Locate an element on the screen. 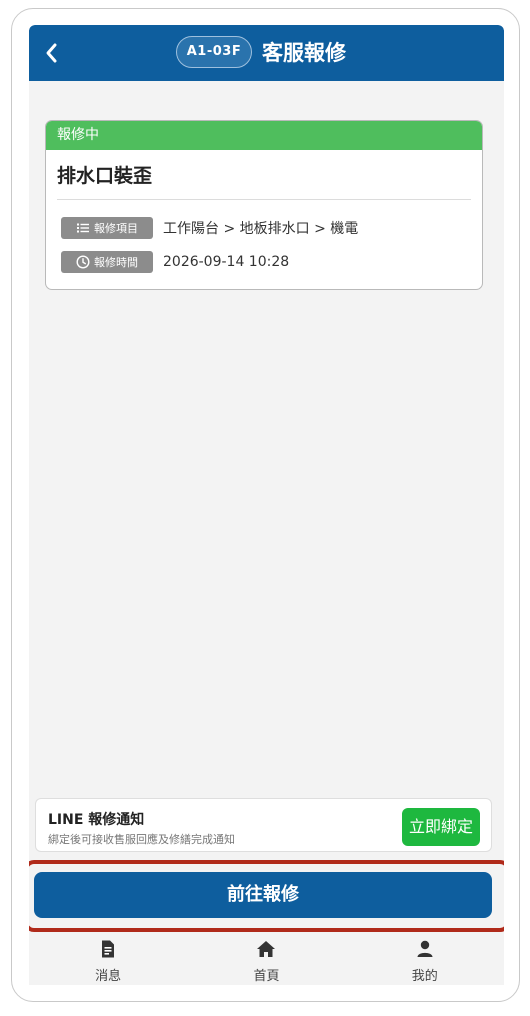  repair-item-row: 報修項目 工作陽台 > 地板排水口 > 機電 is located at coordinates (209, 228).